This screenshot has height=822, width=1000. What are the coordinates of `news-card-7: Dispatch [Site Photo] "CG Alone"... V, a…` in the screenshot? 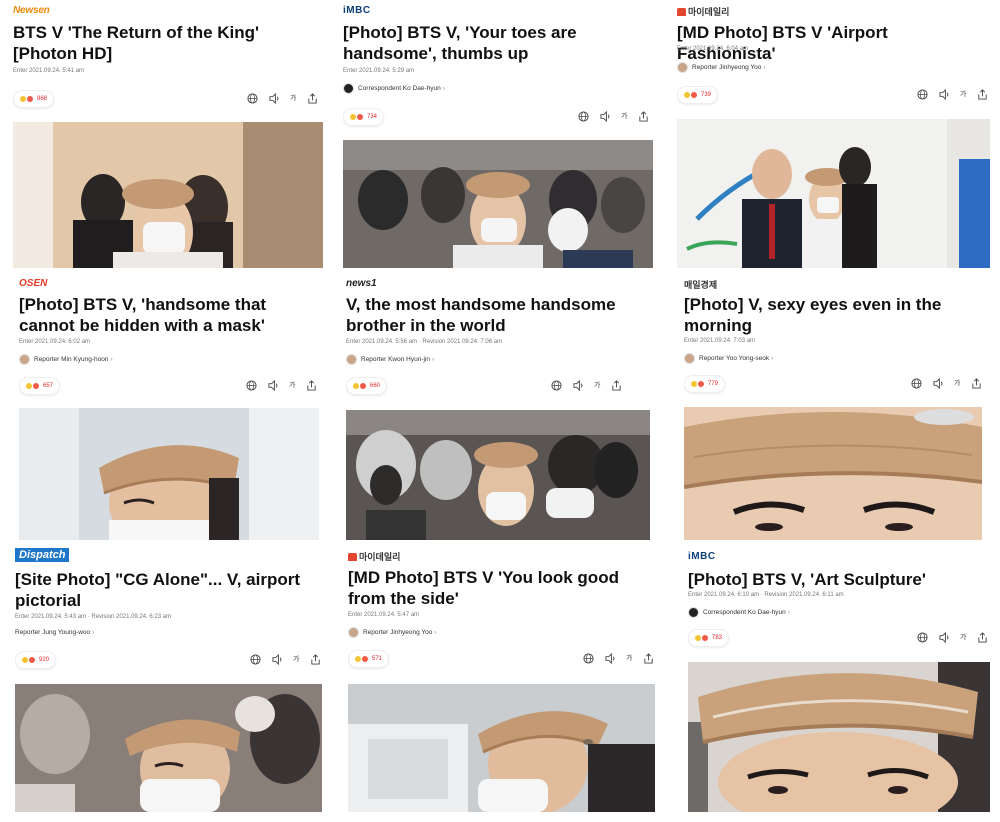 It's located at (168, 680).